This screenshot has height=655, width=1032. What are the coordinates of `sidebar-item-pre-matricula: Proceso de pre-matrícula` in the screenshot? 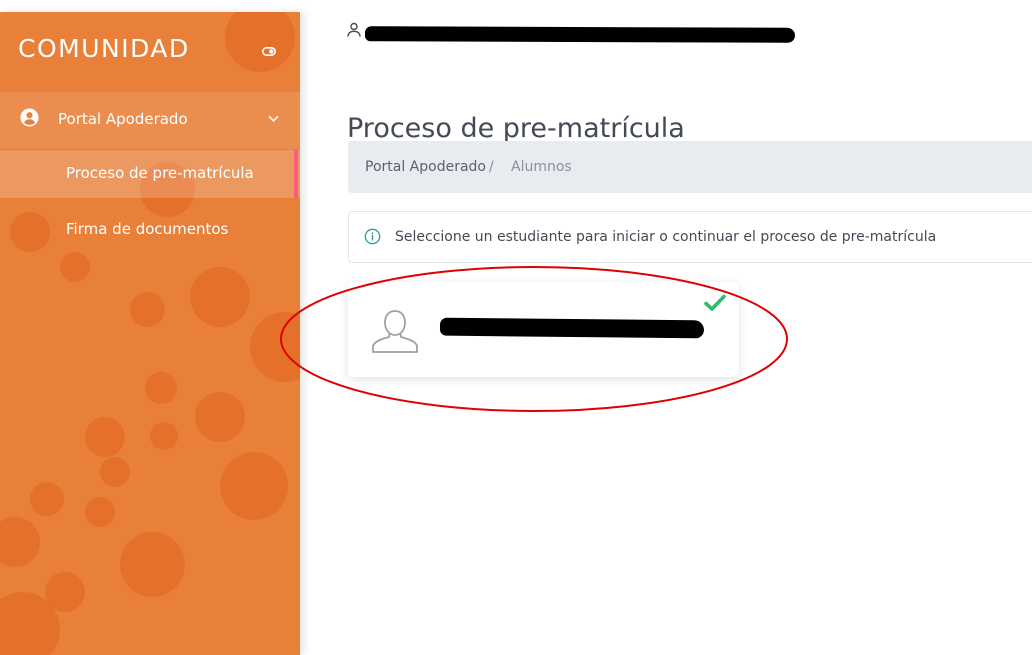 It's located at (150, 174).